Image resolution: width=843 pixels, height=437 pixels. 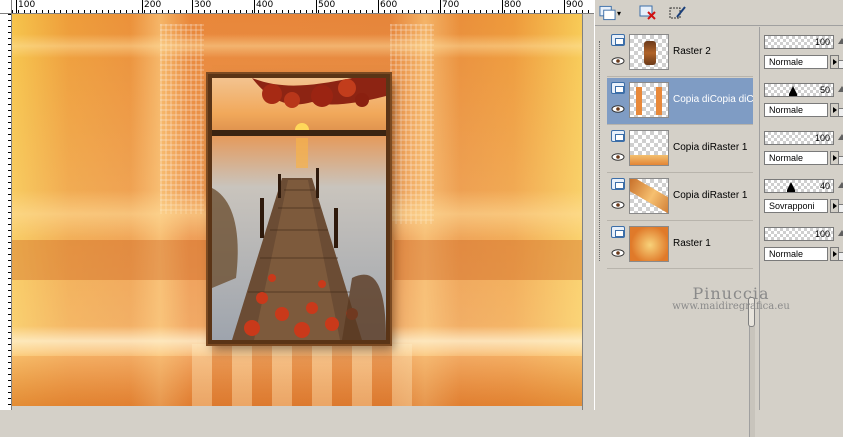 I want to click on opacity-slider: 50, so click(x=799, y=90).